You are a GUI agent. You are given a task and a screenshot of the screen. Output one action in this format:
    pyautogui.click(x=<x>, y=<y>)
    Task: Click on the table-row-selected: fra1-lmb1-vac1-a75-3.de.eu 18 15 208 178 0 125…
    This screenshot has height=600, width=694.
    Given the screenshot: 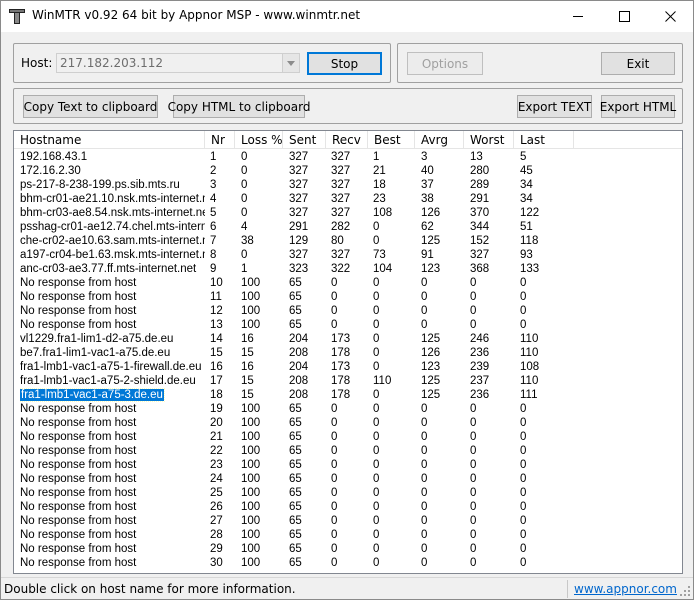 What is the action you would take?
    pyautogui.click(x=348, y=395)
    